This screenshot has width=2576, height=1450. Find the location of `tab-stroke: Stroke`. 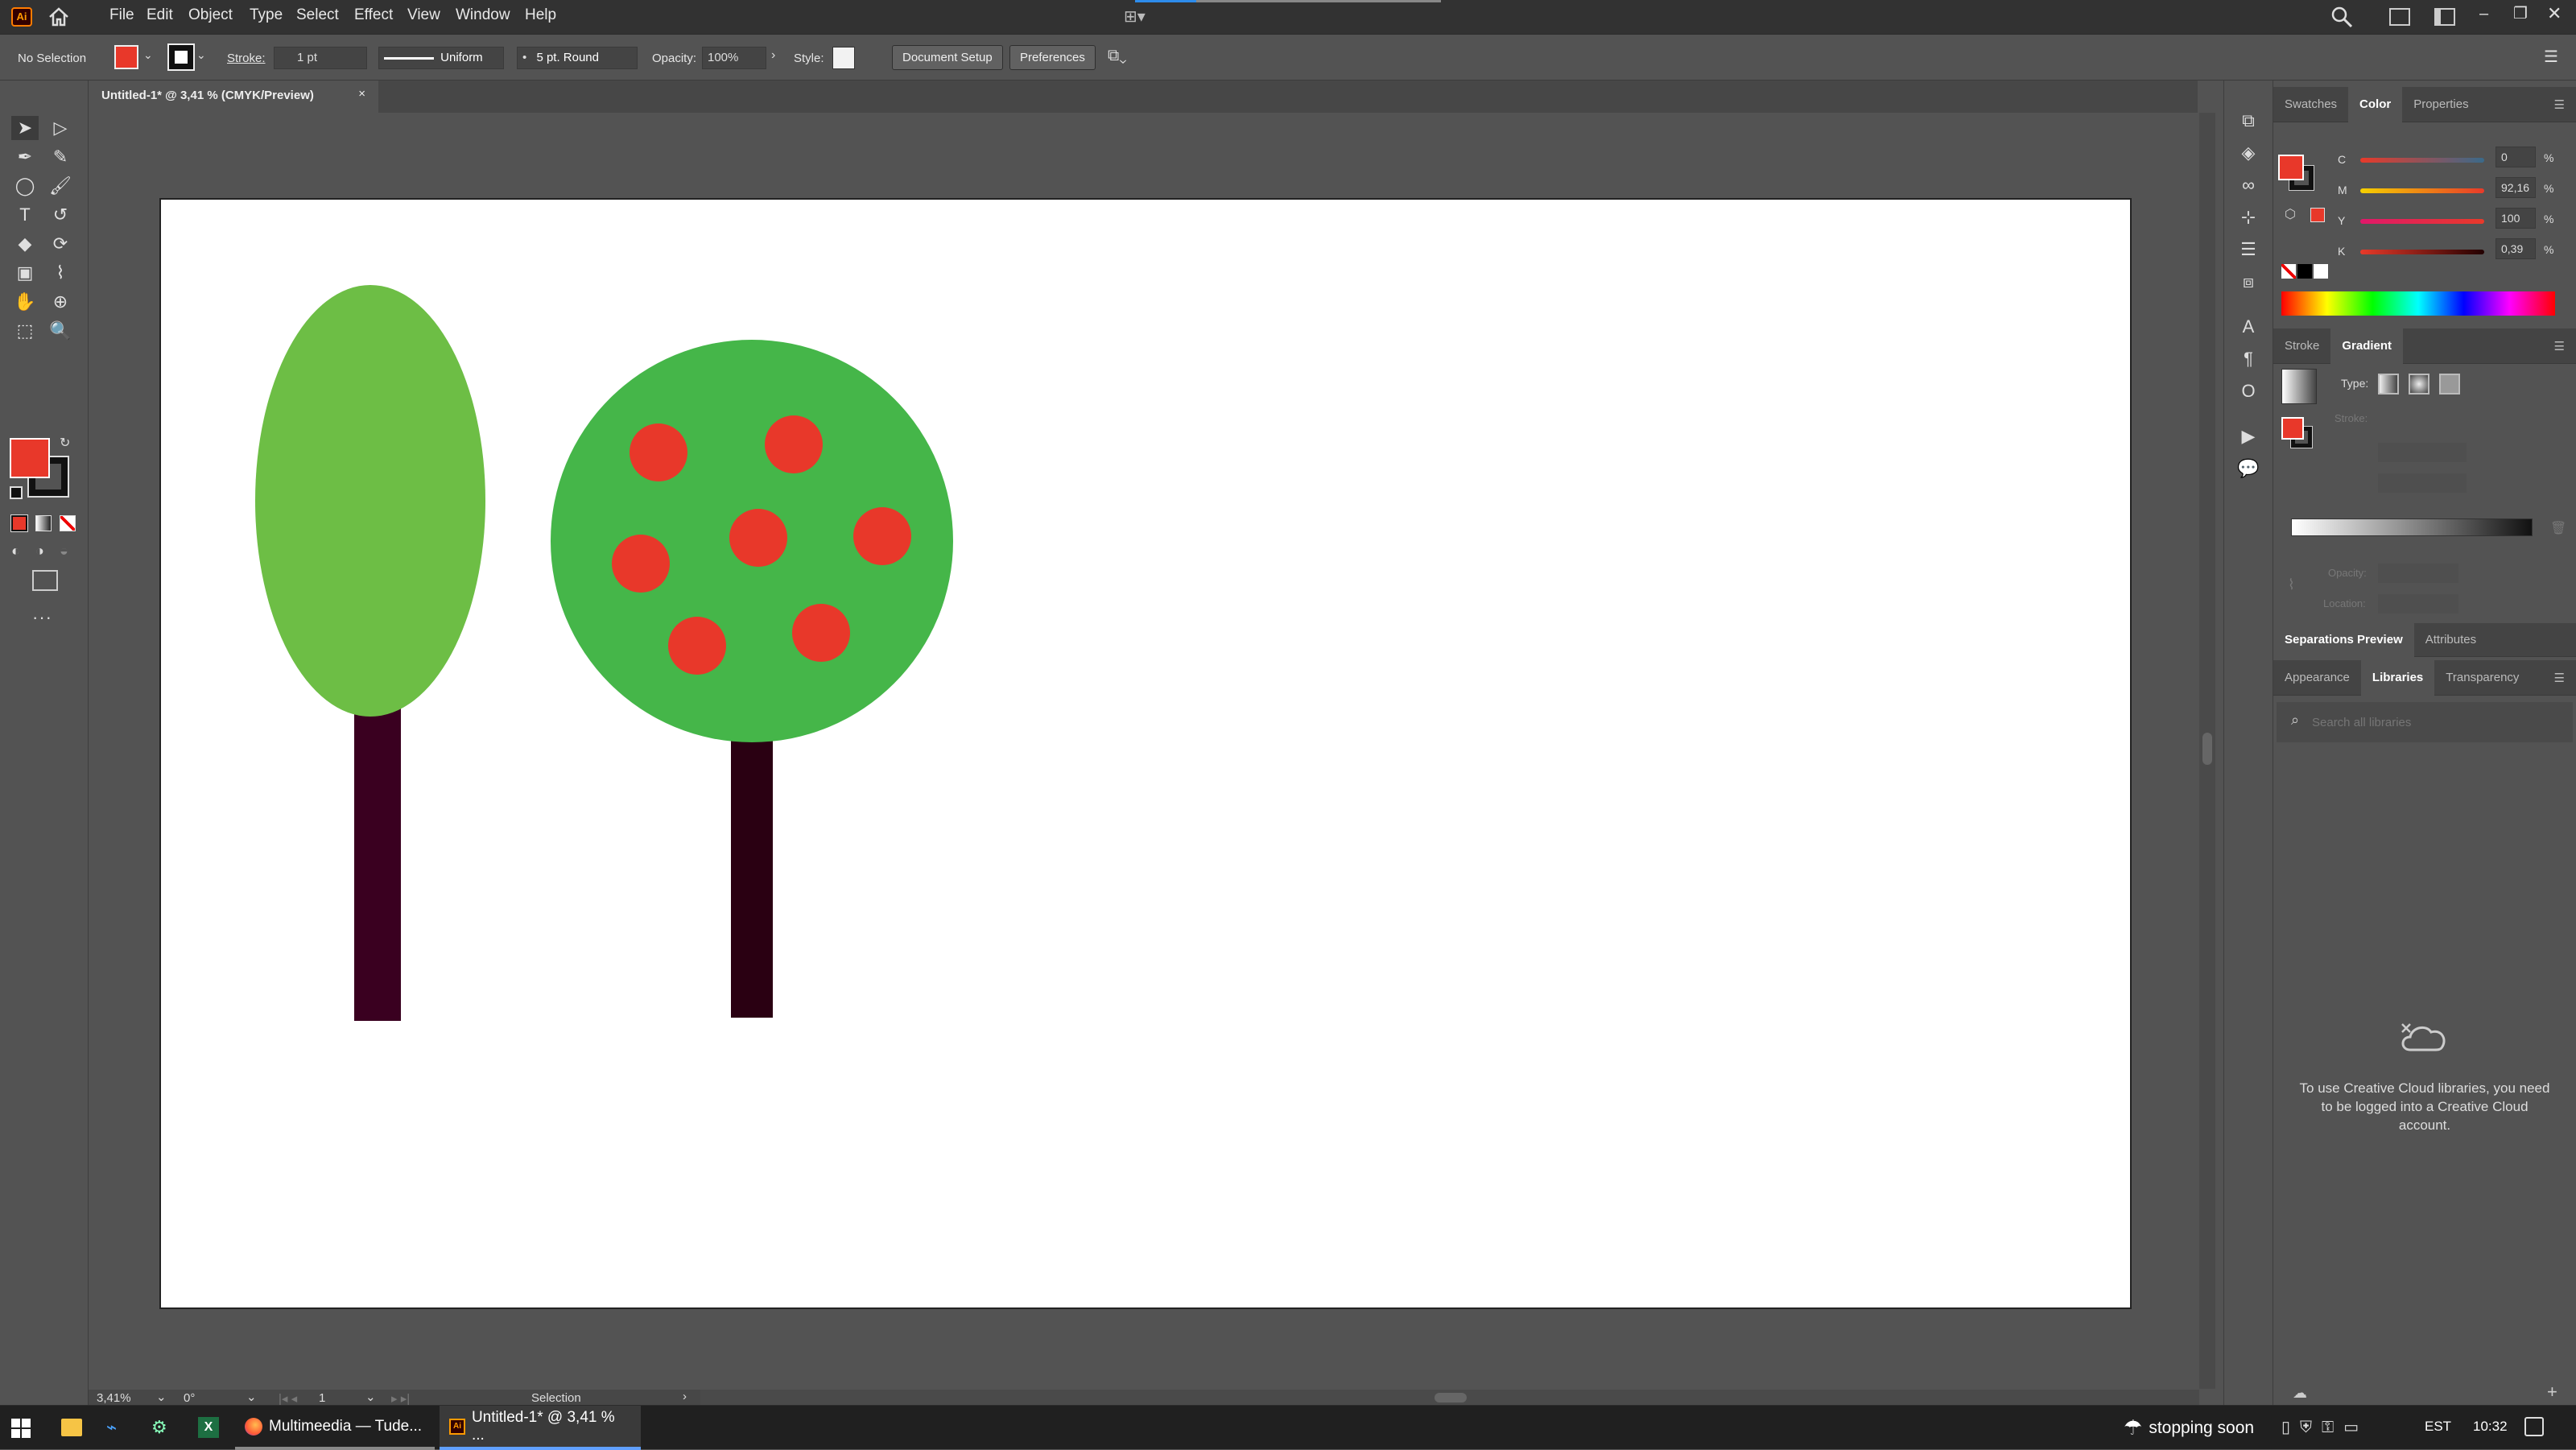

tab-stroke: Stroke is located at coordinates (2301, 346).